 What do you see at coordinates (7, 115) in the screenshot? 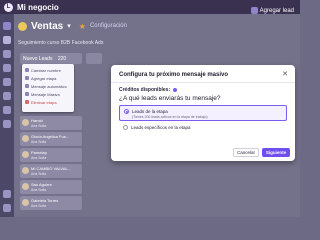
I see `left-rail` at bounding box center [7, 115].